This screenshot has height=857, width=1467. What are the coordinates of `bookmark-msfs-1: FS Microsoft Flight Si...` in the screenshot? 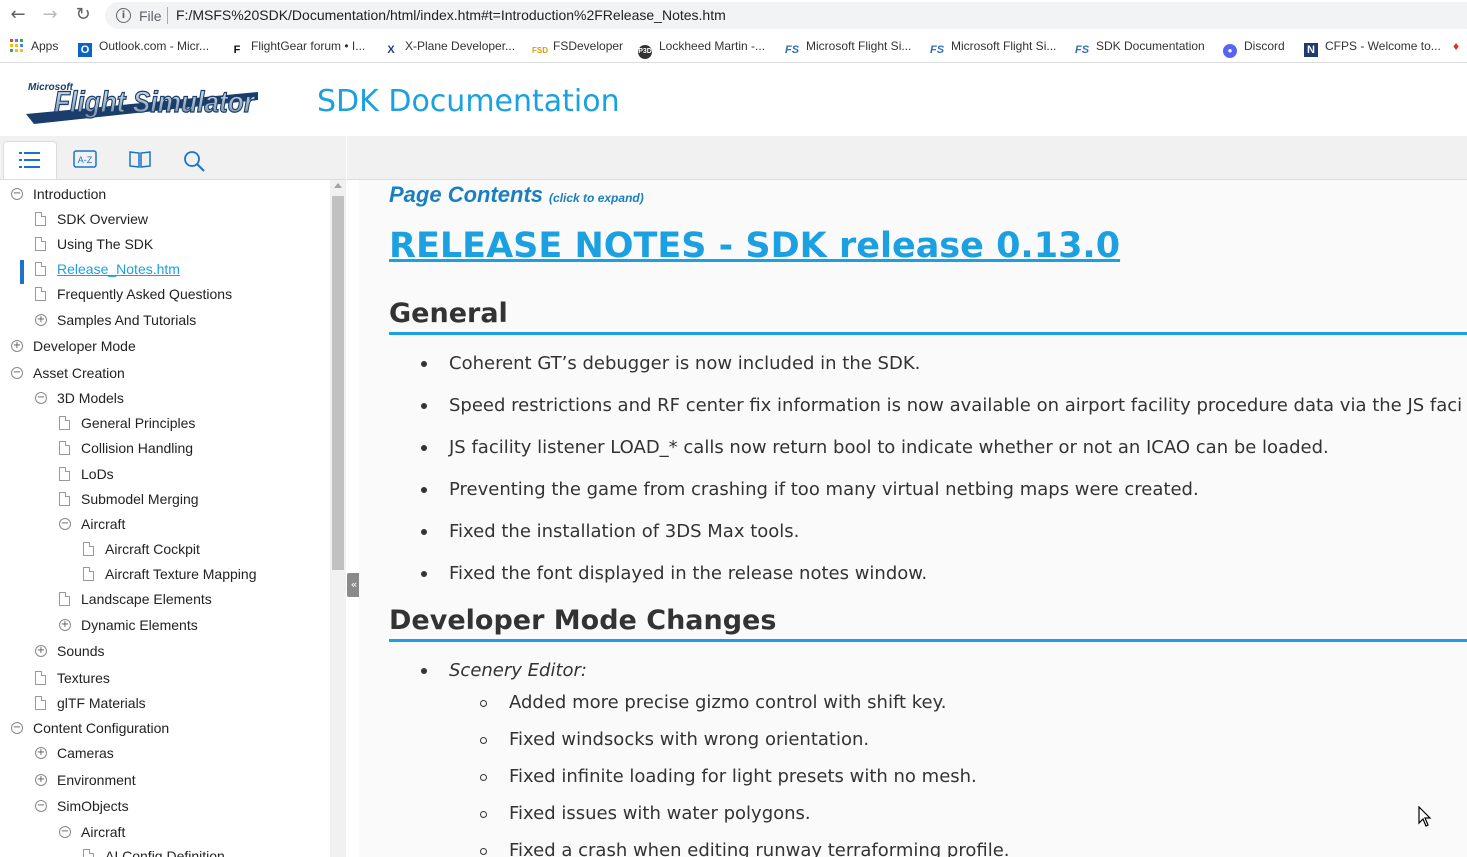 It's located at (848, 47).